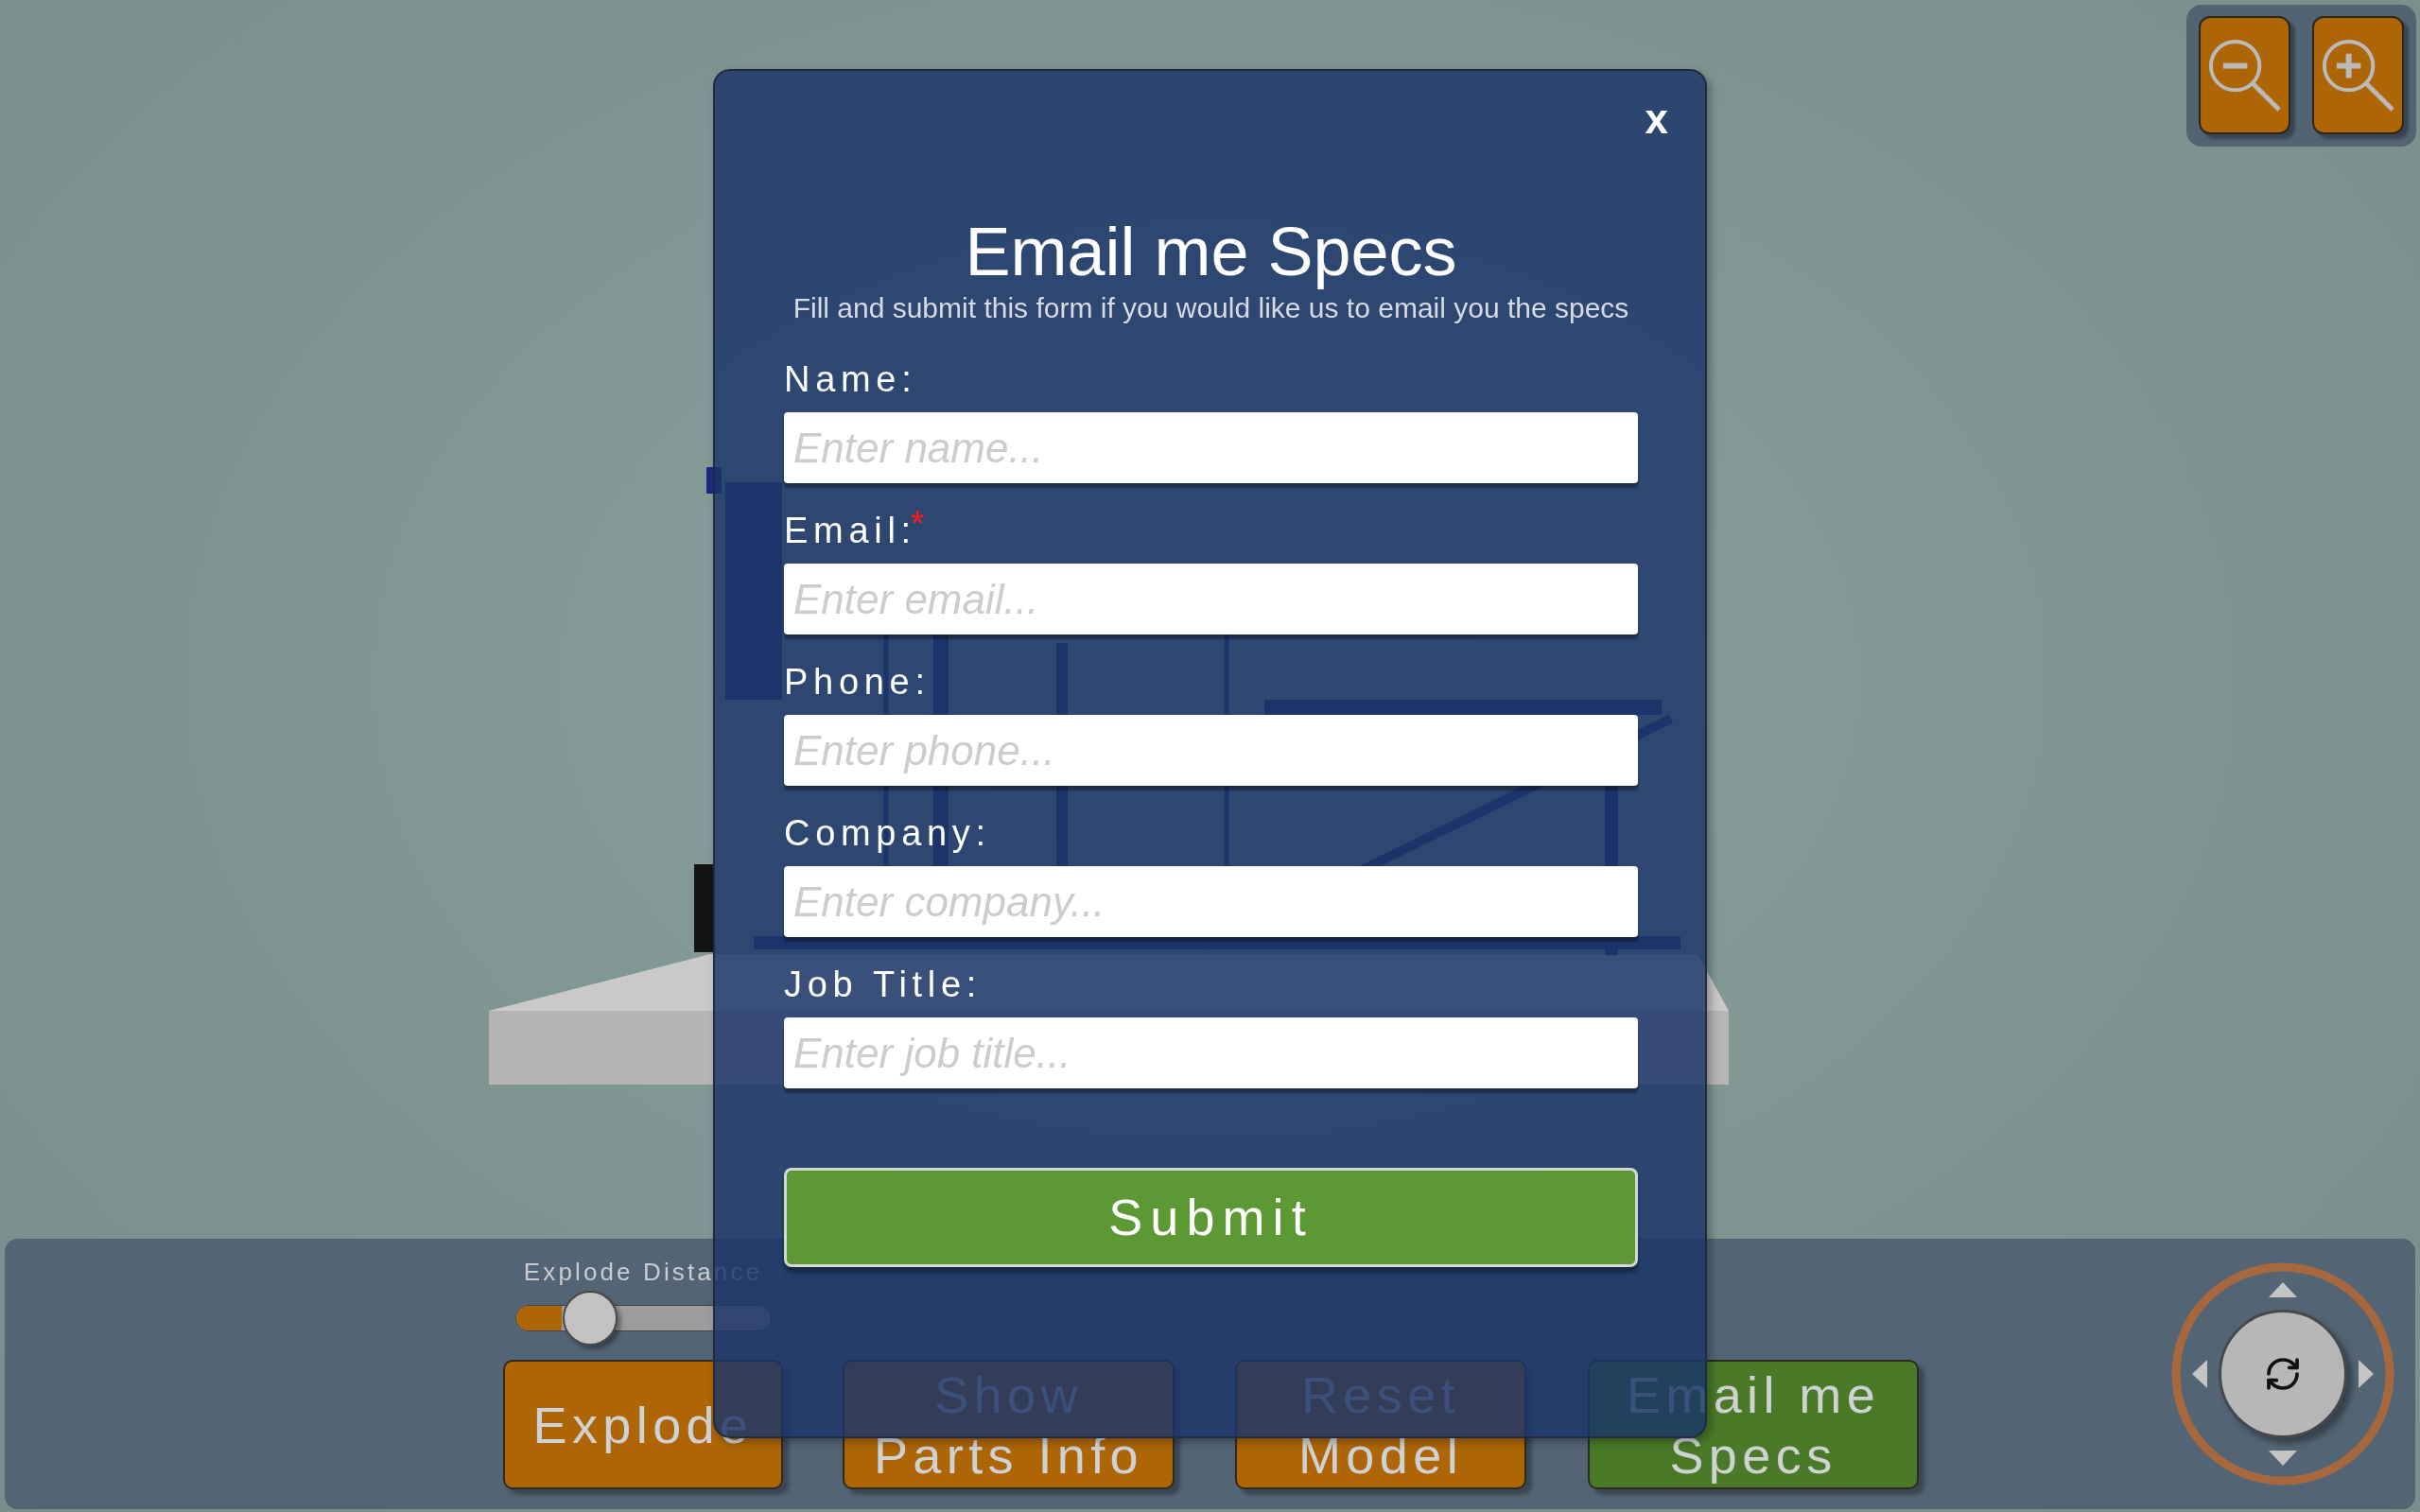  What do you see at coordinates (1211, 308) in the screenshot?
I see `dialog-subtitle: Fill and submit this form if you would like us to email you the specs` at bounding box center [1211, 308].